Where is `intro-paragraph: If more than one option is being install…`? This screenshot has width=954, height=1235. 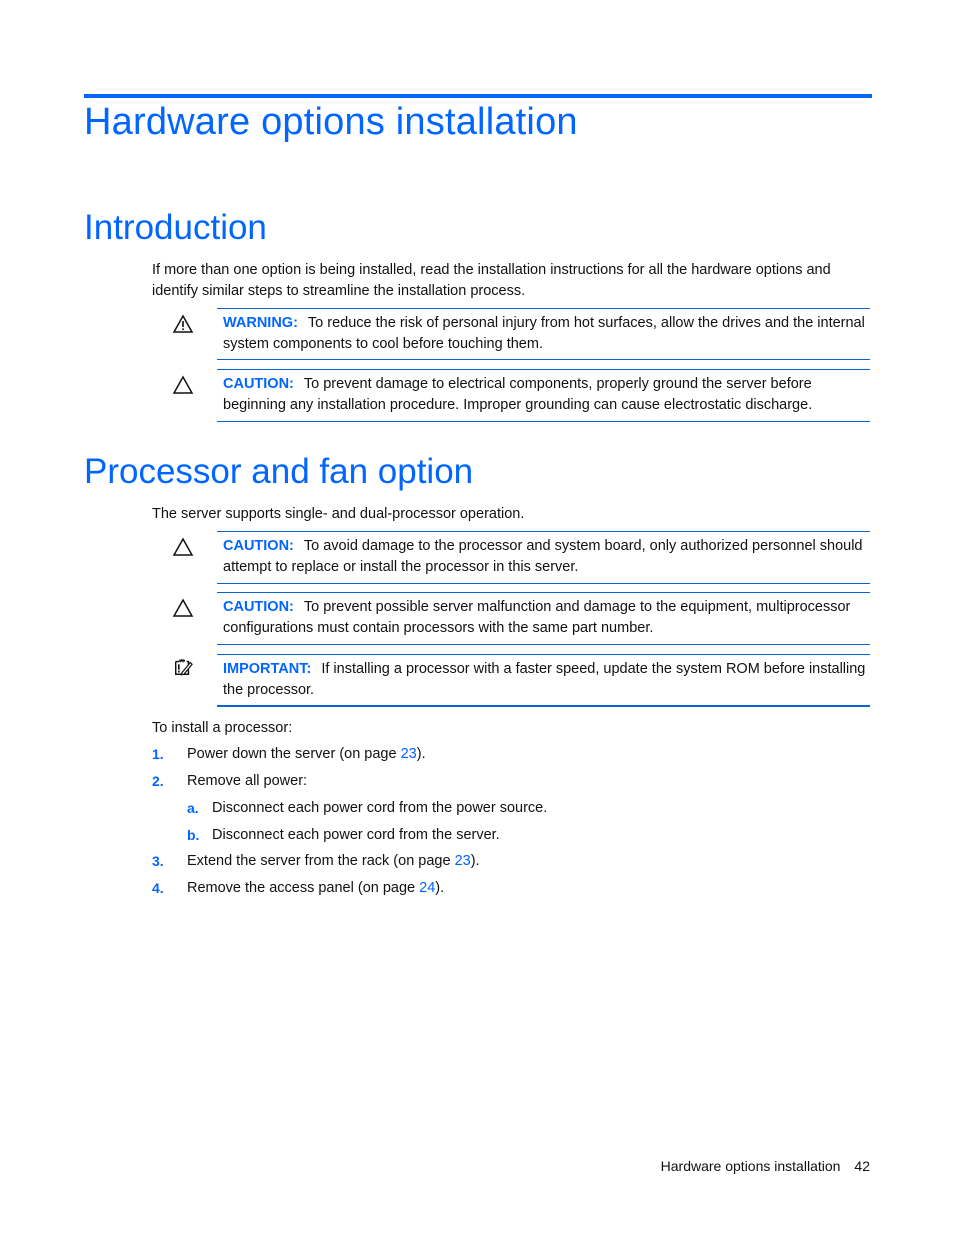 intro-paragraph: If more than one option is being install… is located at coordinates (491, 280).